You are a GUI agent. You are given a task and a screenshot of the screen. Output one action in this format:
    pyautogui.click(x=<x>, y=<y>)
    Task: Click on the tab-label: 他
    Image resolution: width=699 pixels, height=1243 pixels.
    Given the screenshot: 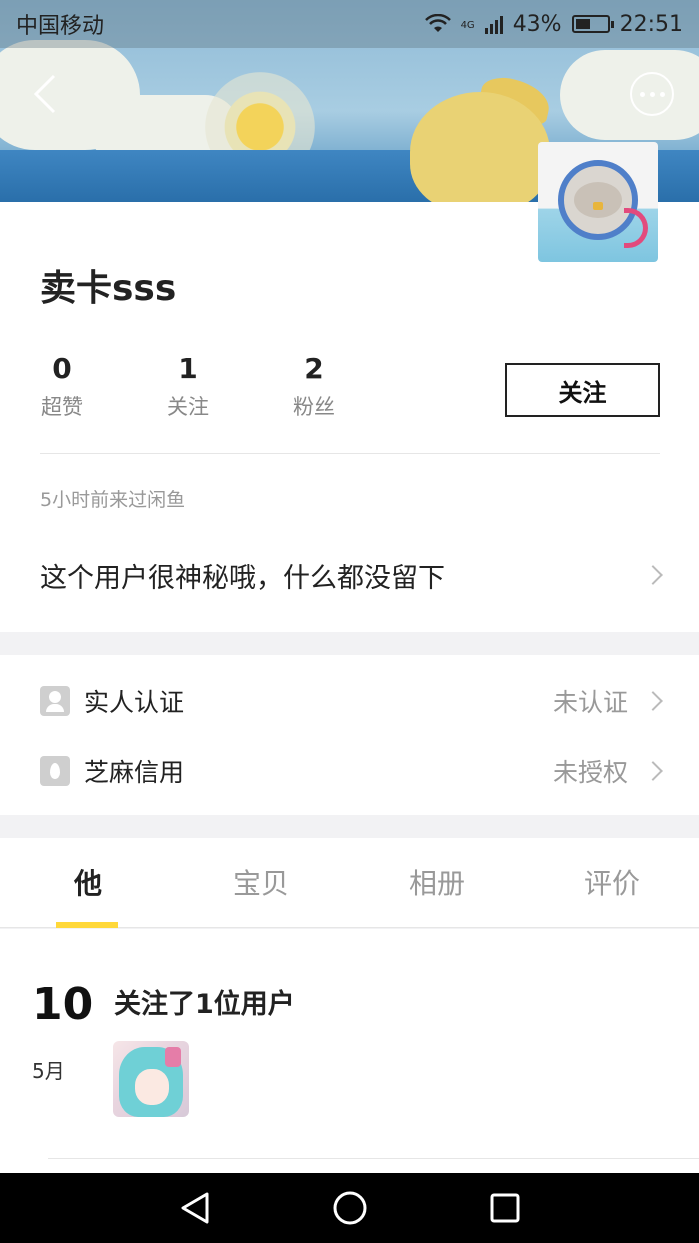 What is the action you would take?
    pyautogui.click(x=87, y=883)
    